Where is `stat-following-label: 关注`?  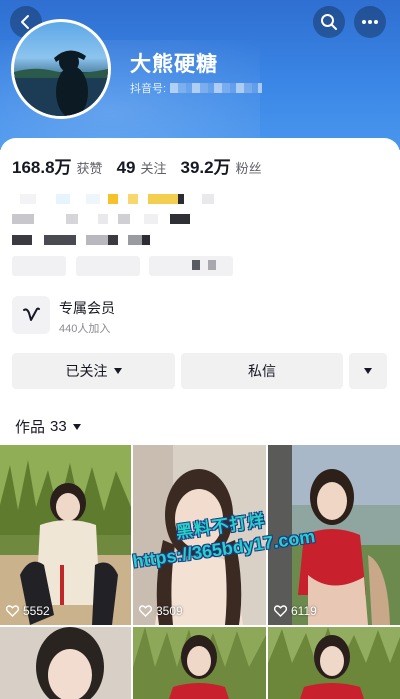 stat-following-label: 关注 is located at coordinates (153, 168).